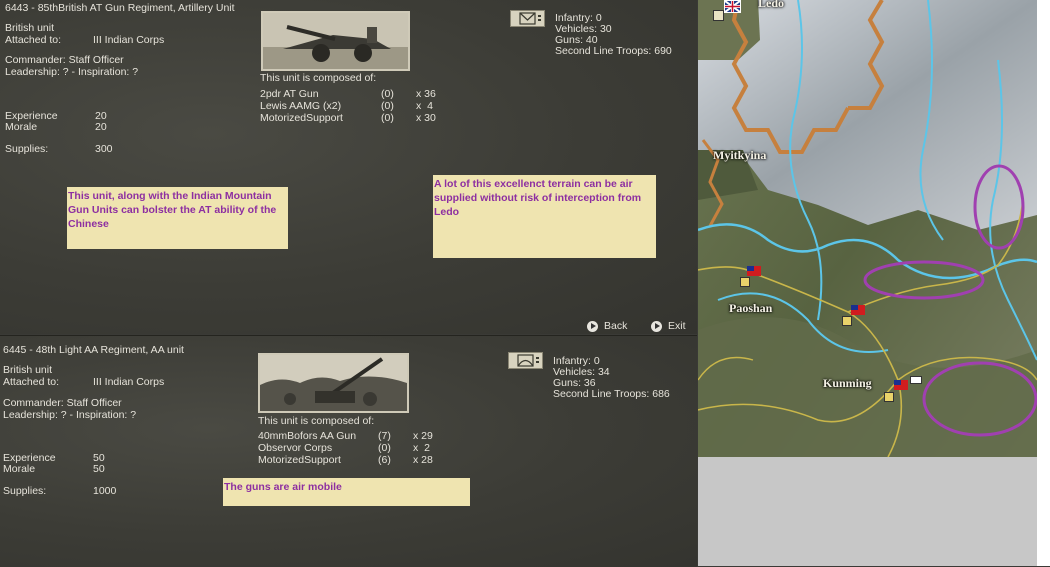 The width and height of the screenshot is (1050, 567). What do you see at coordinates (384, 460) in the screenshot?
I see `component-dmg: (6)` at bounding box center [384, 460].